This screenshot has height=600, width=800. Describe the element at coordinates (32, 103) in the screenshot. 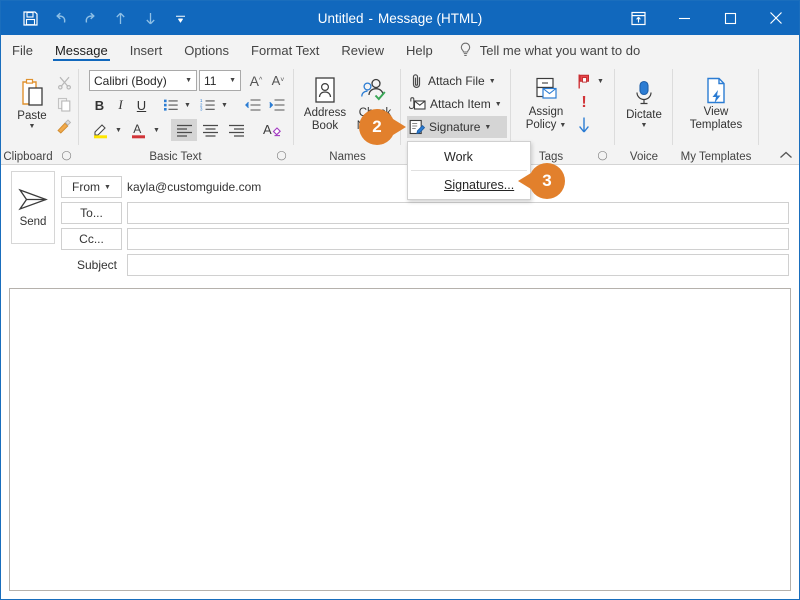

I see `paste-button: Paste ▼` at that location.